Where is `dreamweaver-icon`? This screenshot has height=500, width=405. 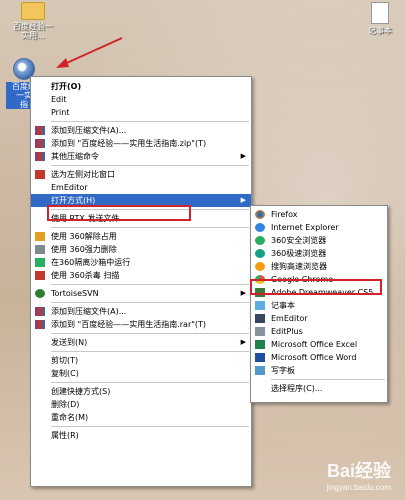
dreamweaver-icon is located at coordinates (260, 292).